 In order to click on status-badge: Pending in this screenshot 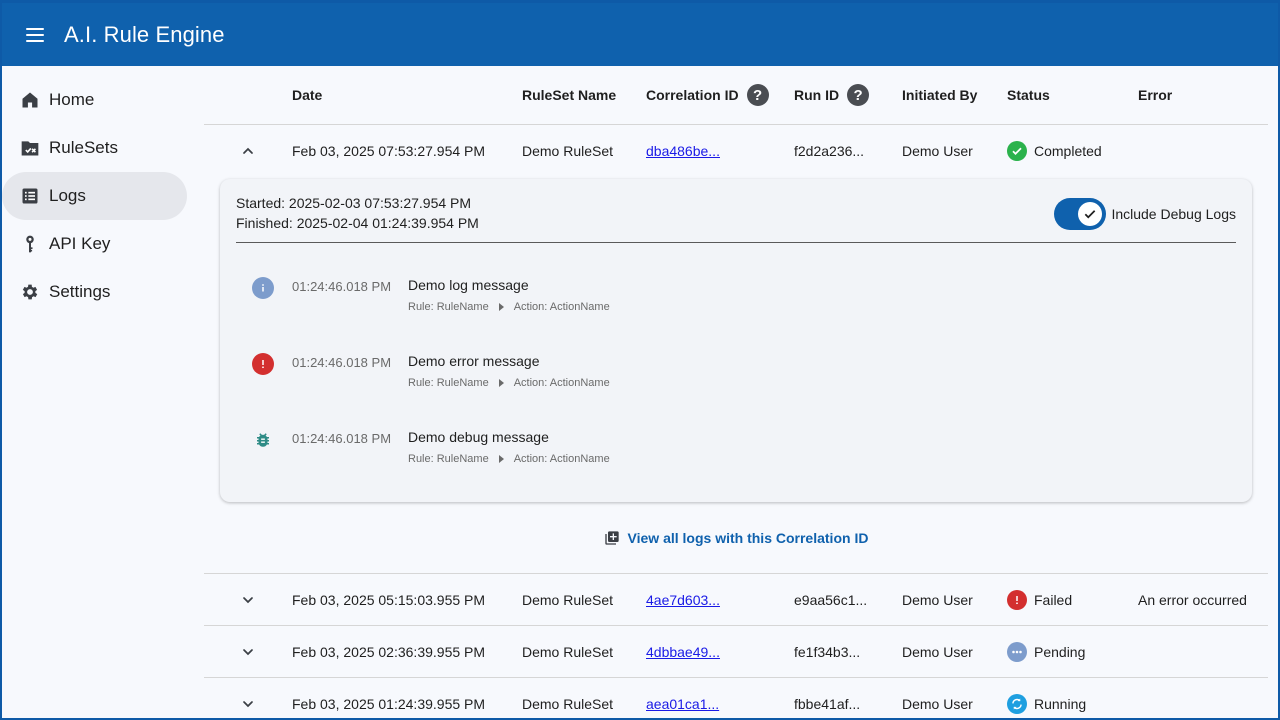, I will do `click(1072, 651)`.